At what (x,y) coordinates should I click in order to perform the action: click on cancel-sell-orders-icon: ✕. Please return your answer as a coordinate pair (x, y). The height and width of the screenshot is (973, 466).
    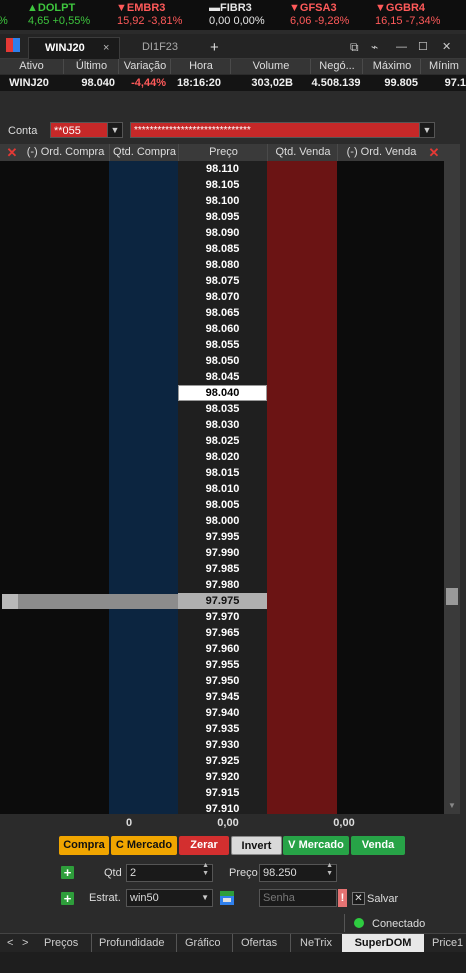
    Looking at the image, I should click on (434, 152).